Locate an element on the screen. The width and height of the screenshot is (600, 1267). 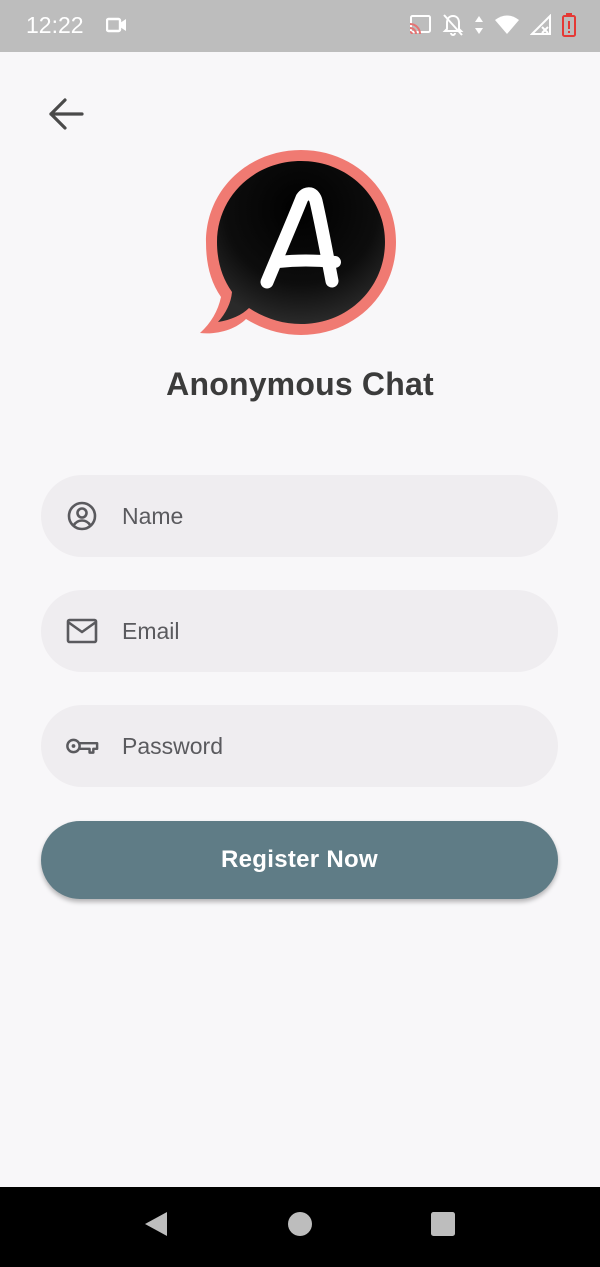
signal-no-service-icon is located at coordinates (541, 25).